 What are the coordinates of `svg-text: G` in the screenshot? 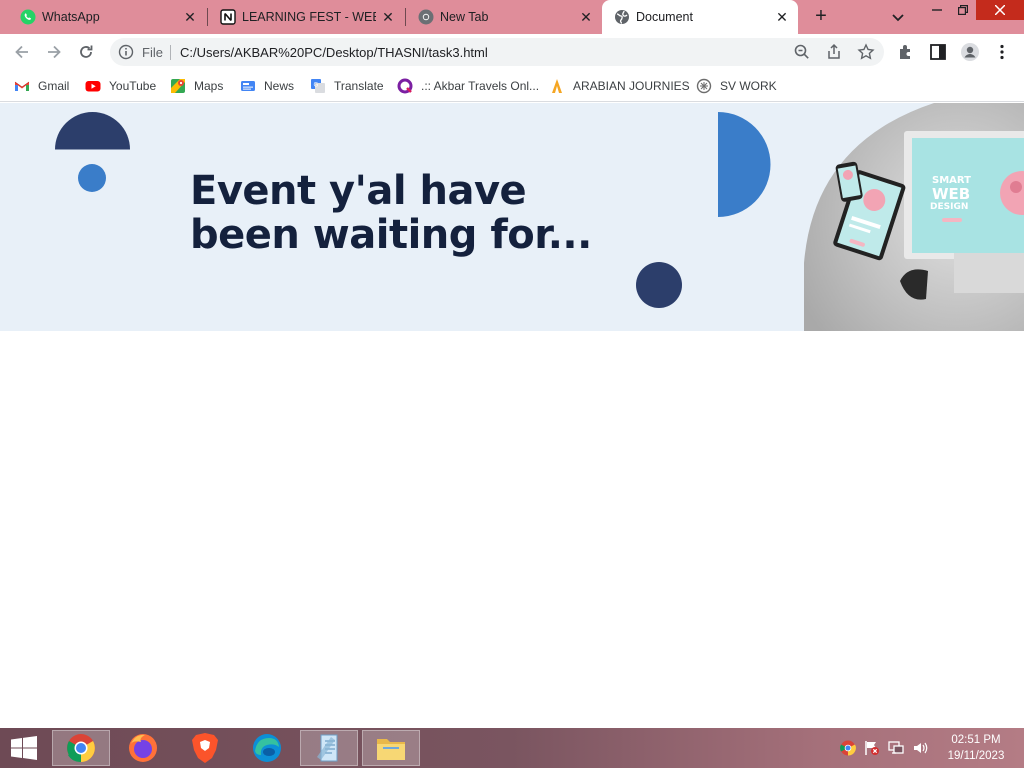 It's located at (316, 85).